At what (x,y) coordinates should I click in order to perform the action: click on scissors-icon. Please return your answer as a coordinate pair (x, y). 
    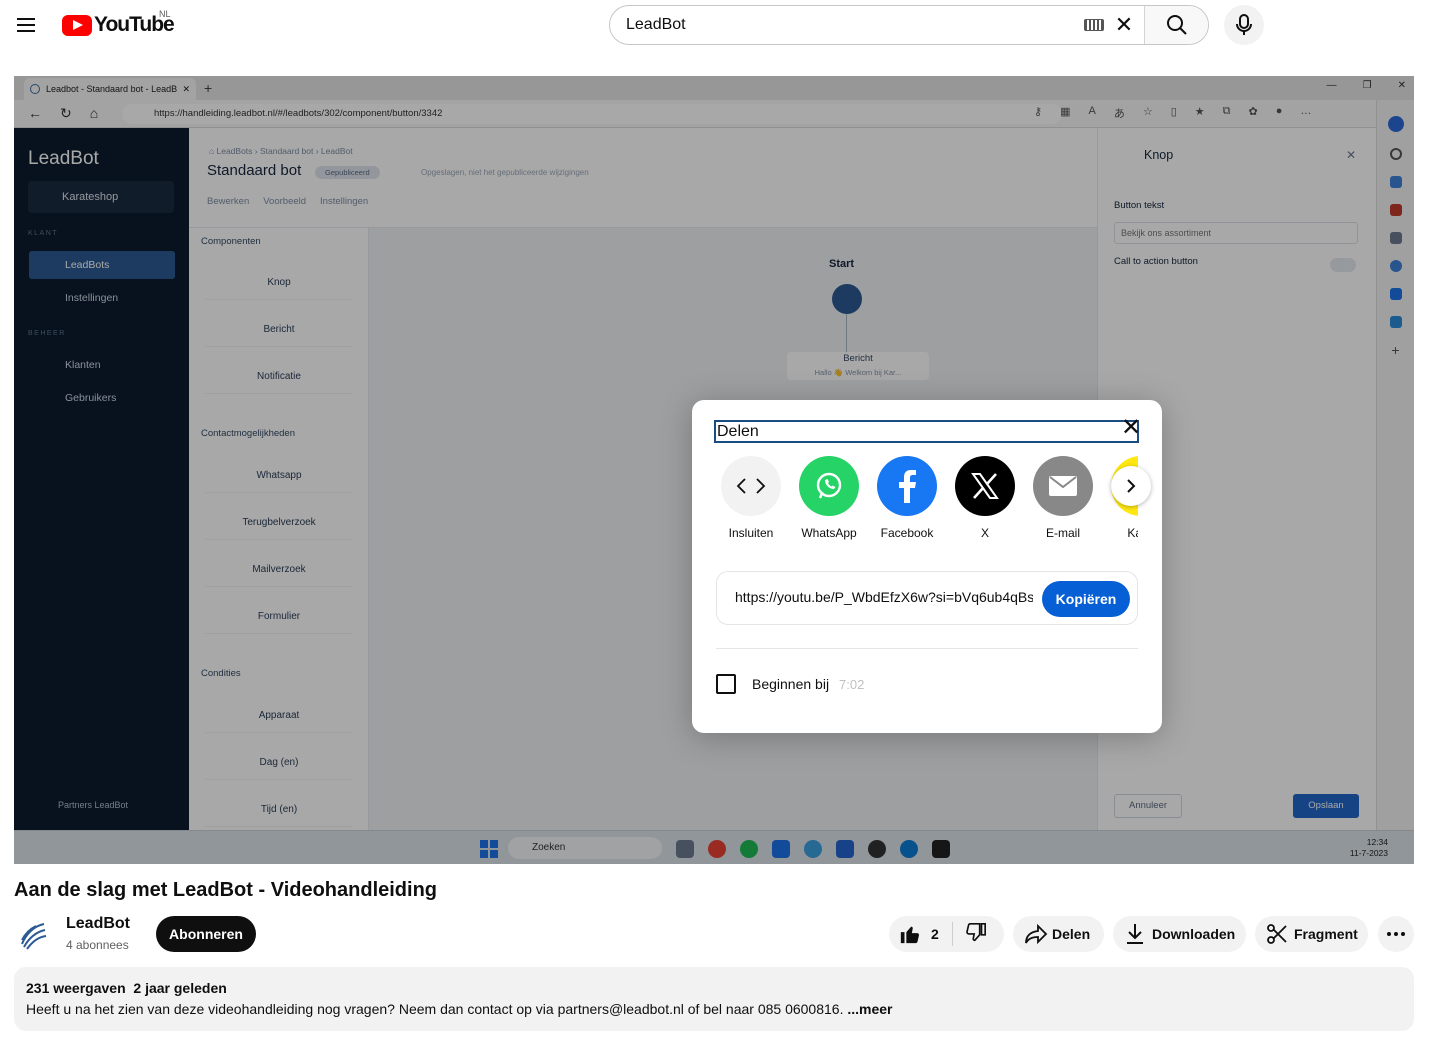
    Looking at the image, I should click on (1277, 934).